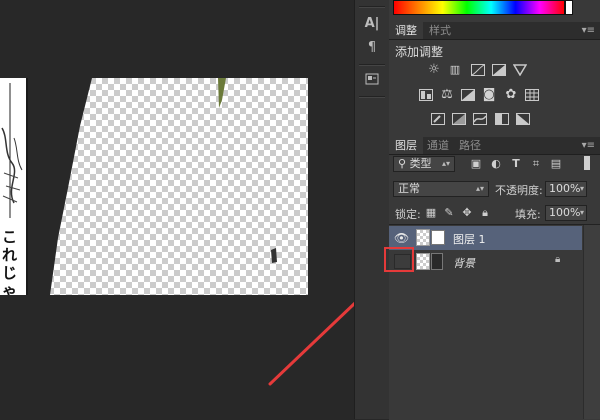 The width and height of the screenshot is (600, 420). Describe the element at coordinates (372, 48) in the screenshot. I see `paragraph-panel-icon: ¶` at that location.